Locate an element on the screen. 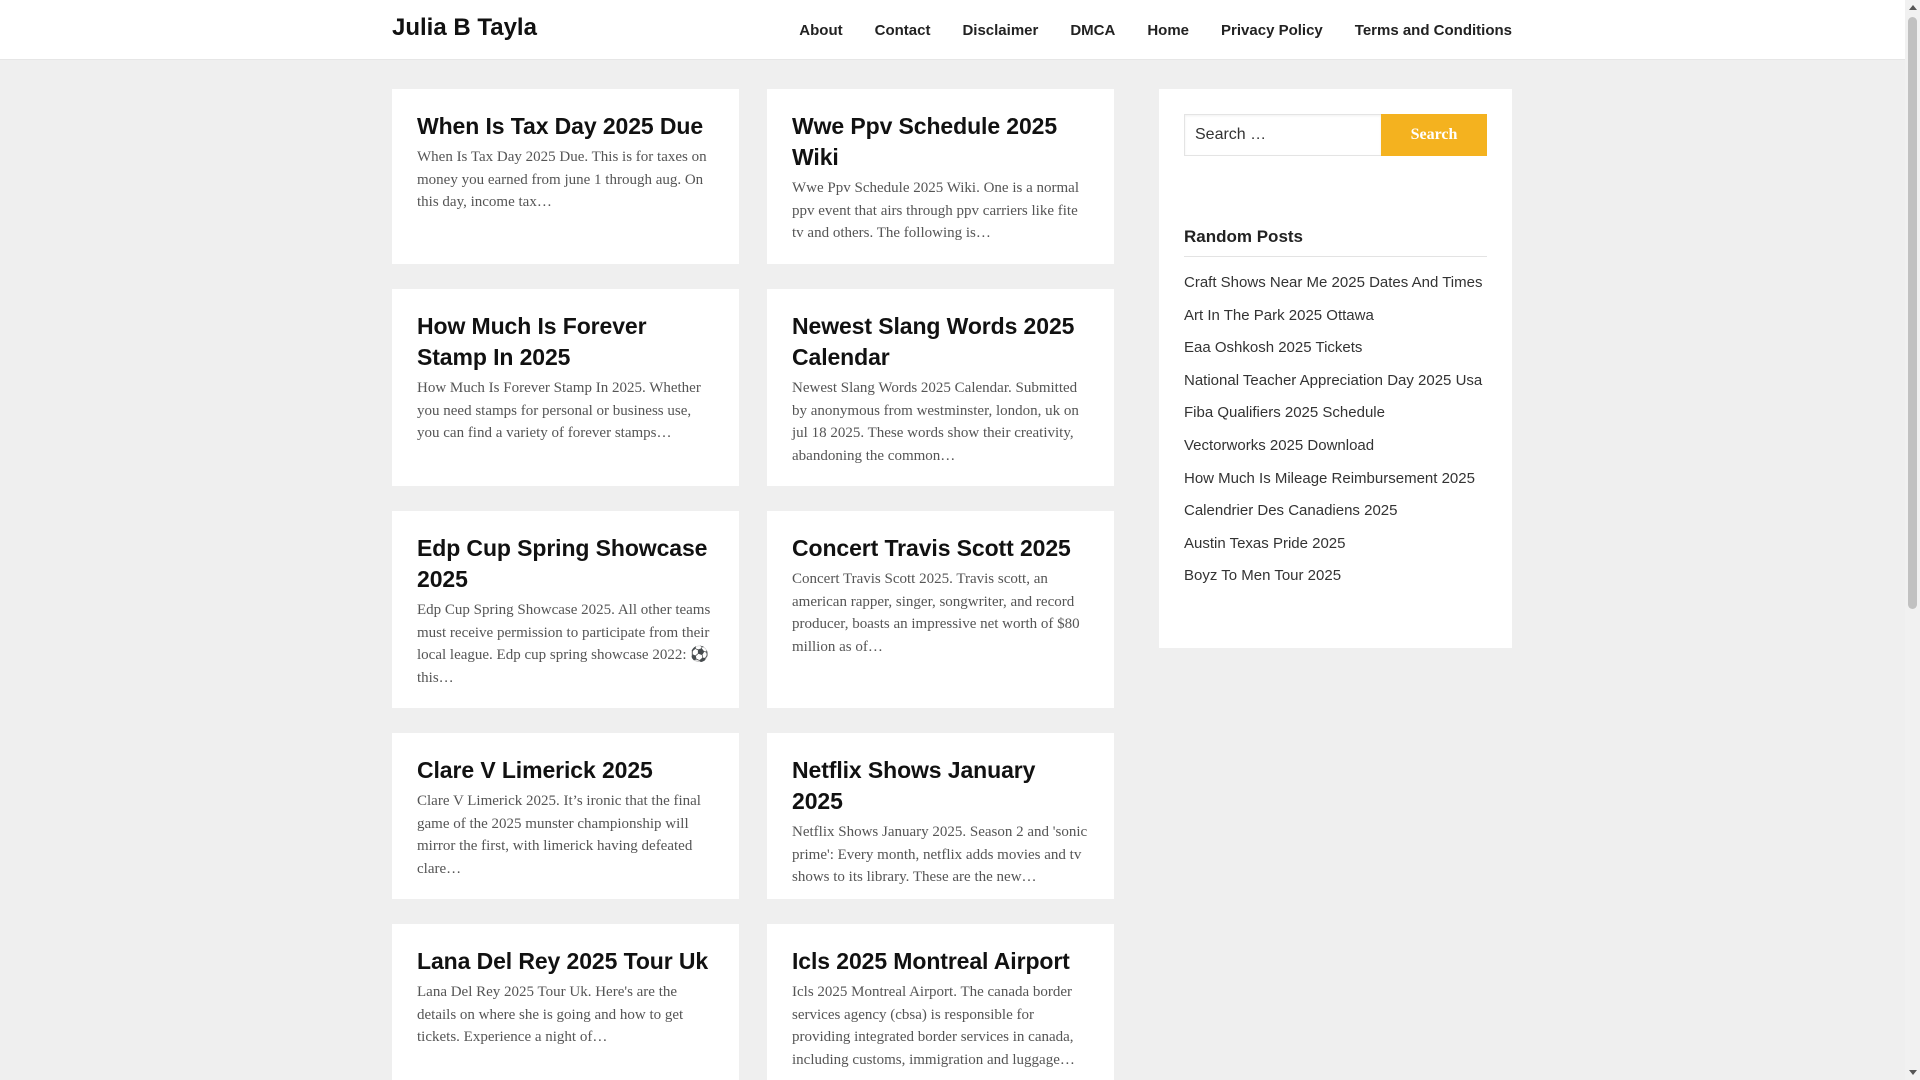  random-post-link: Fiba Qualifiers 2025 Schedule is located at coordinates (1335, 413).